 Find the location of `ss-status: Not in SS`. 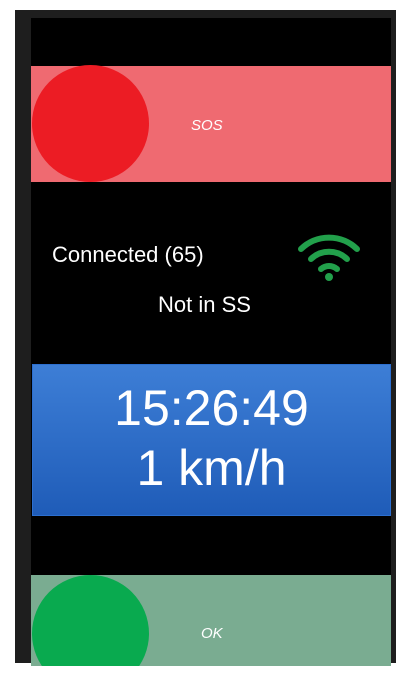

ss-status: Not in SS is located at coordinates (204, 304).